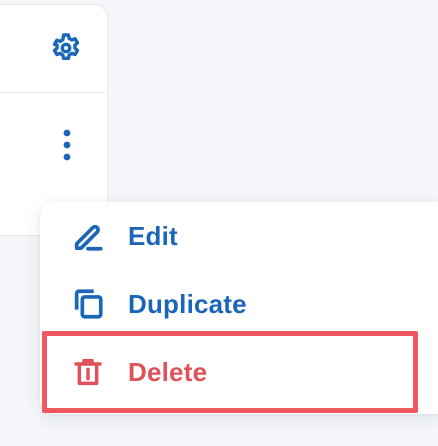 The image size is (438, 446). I want to click on vertical-ellipsis-icon, so click(67, 147).